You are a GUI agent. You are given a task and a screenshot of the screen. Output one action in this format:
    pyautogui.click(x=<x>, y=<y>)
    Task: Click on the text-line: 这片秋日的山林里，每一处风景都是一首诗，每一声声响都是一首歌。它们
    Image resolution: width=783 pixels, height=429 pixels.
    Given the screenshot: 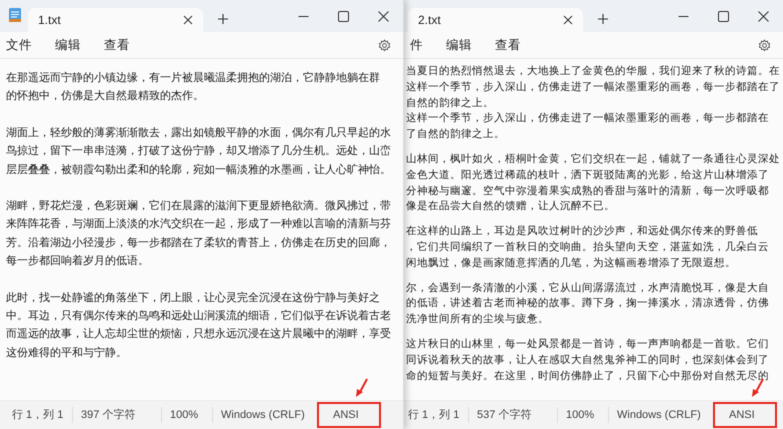 What is the action you would take?
    pyautogui.click(x=587, y=344)
    